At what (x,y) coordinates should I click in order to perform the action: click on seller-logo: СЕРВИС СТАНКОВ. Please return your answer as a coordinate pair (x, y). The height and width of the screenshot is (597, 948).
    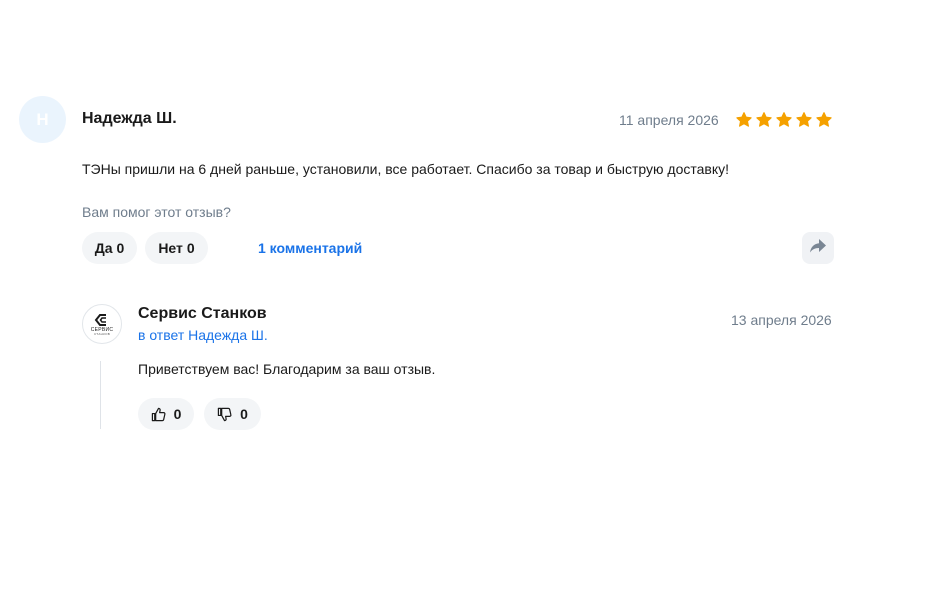
    Looking at the image, I should click on (102, 324).